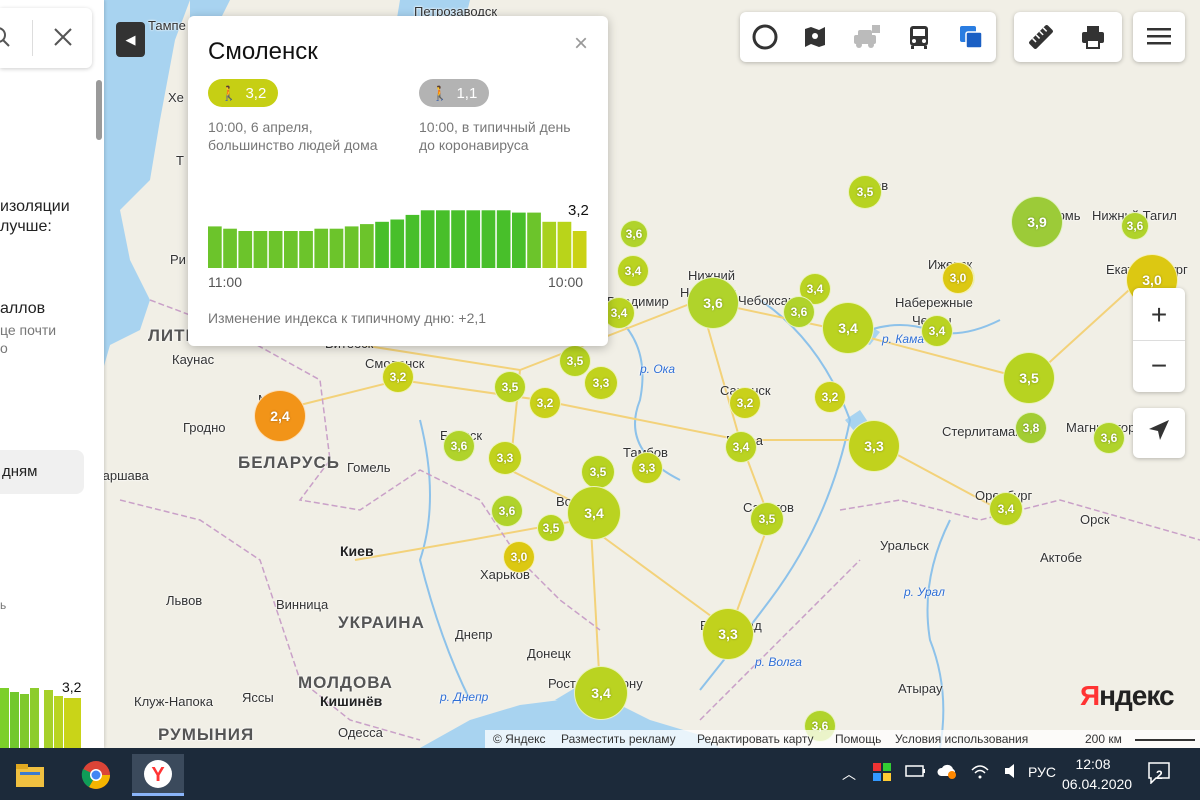 This screenshot has height=800, width=1200. I want to click on chrome-icon, so click(96, 775).